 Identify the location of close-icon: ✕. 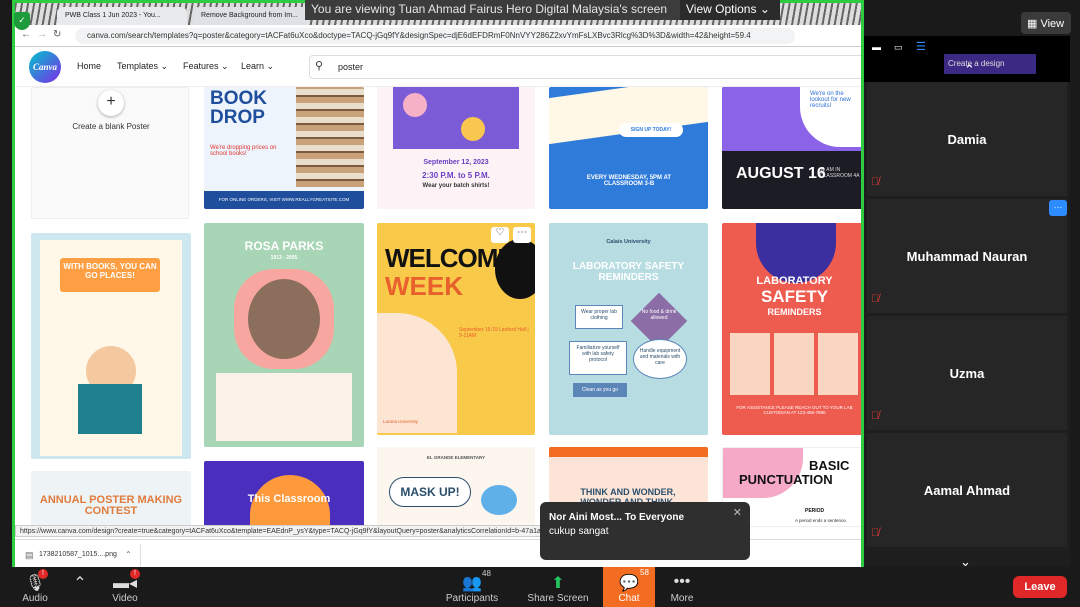
(737, 512).